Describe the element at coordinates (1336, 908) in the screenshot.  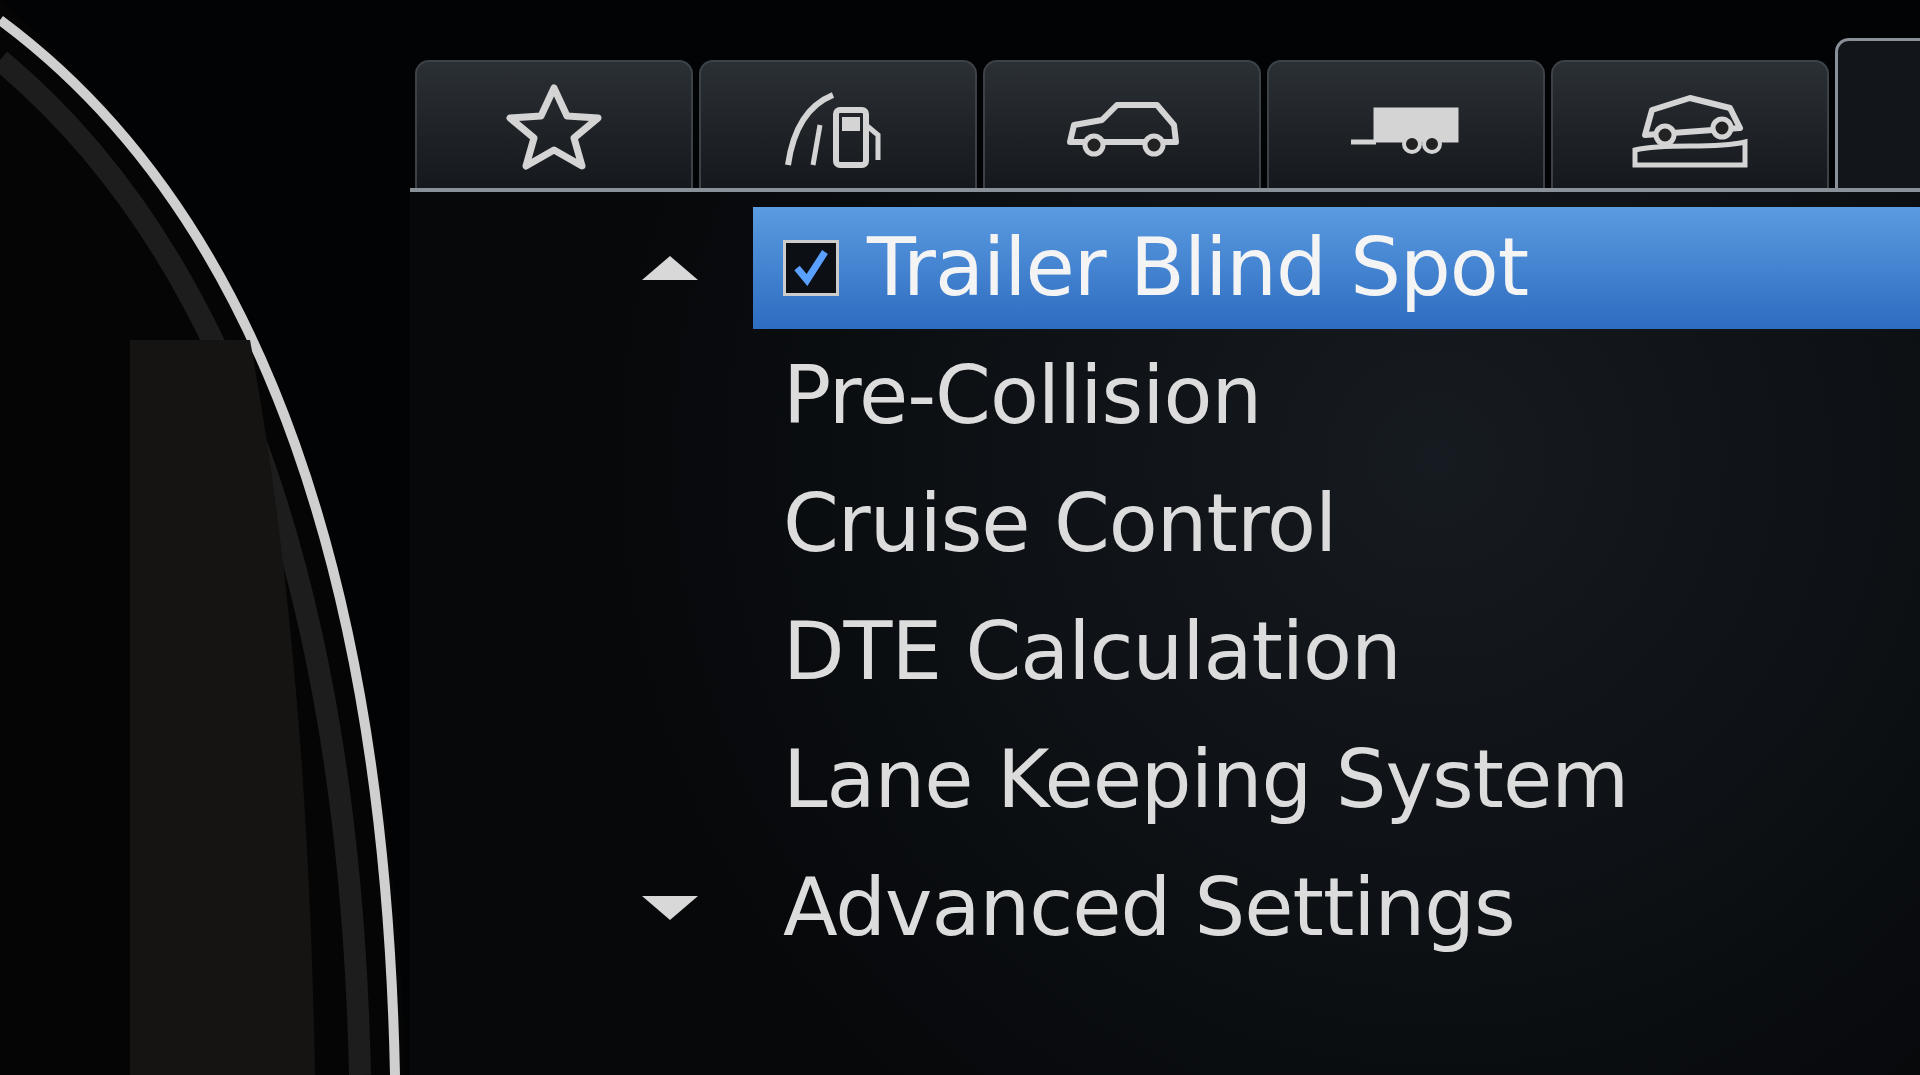
I see `menu-item: Advanced Settings` at that location.